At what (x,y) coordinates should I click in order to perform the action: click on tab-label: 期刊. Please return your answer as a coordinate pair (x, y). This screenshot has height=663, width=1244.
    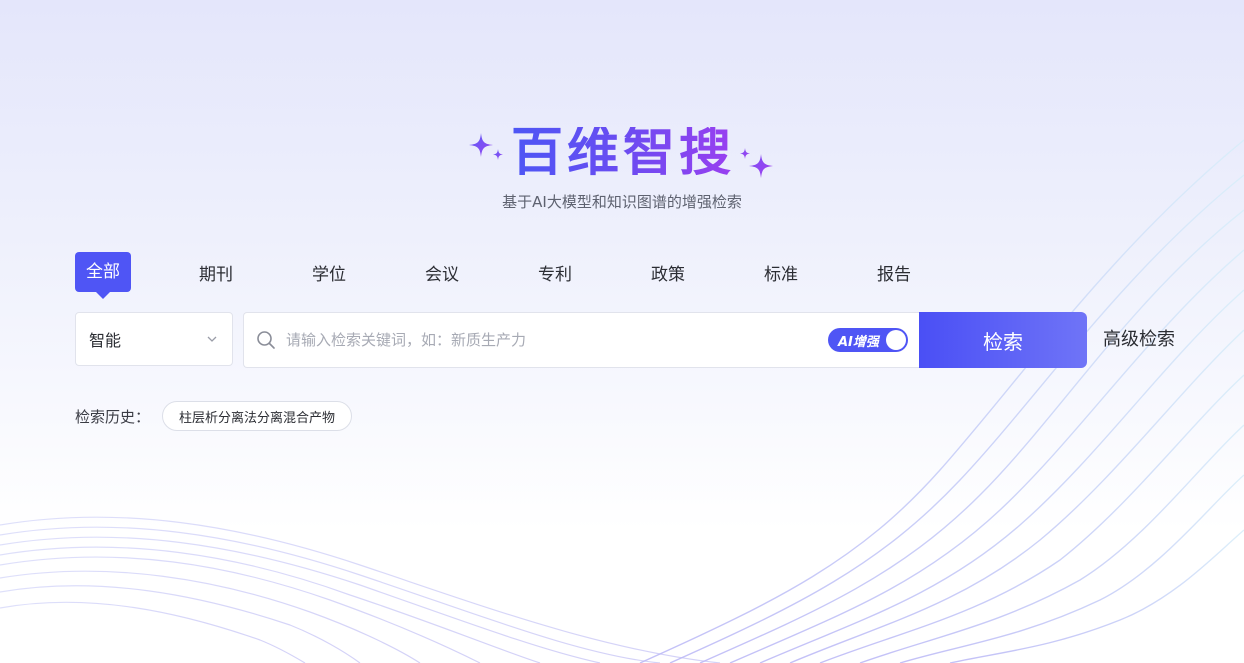
    Looking at the image, I should click on (216, 274).